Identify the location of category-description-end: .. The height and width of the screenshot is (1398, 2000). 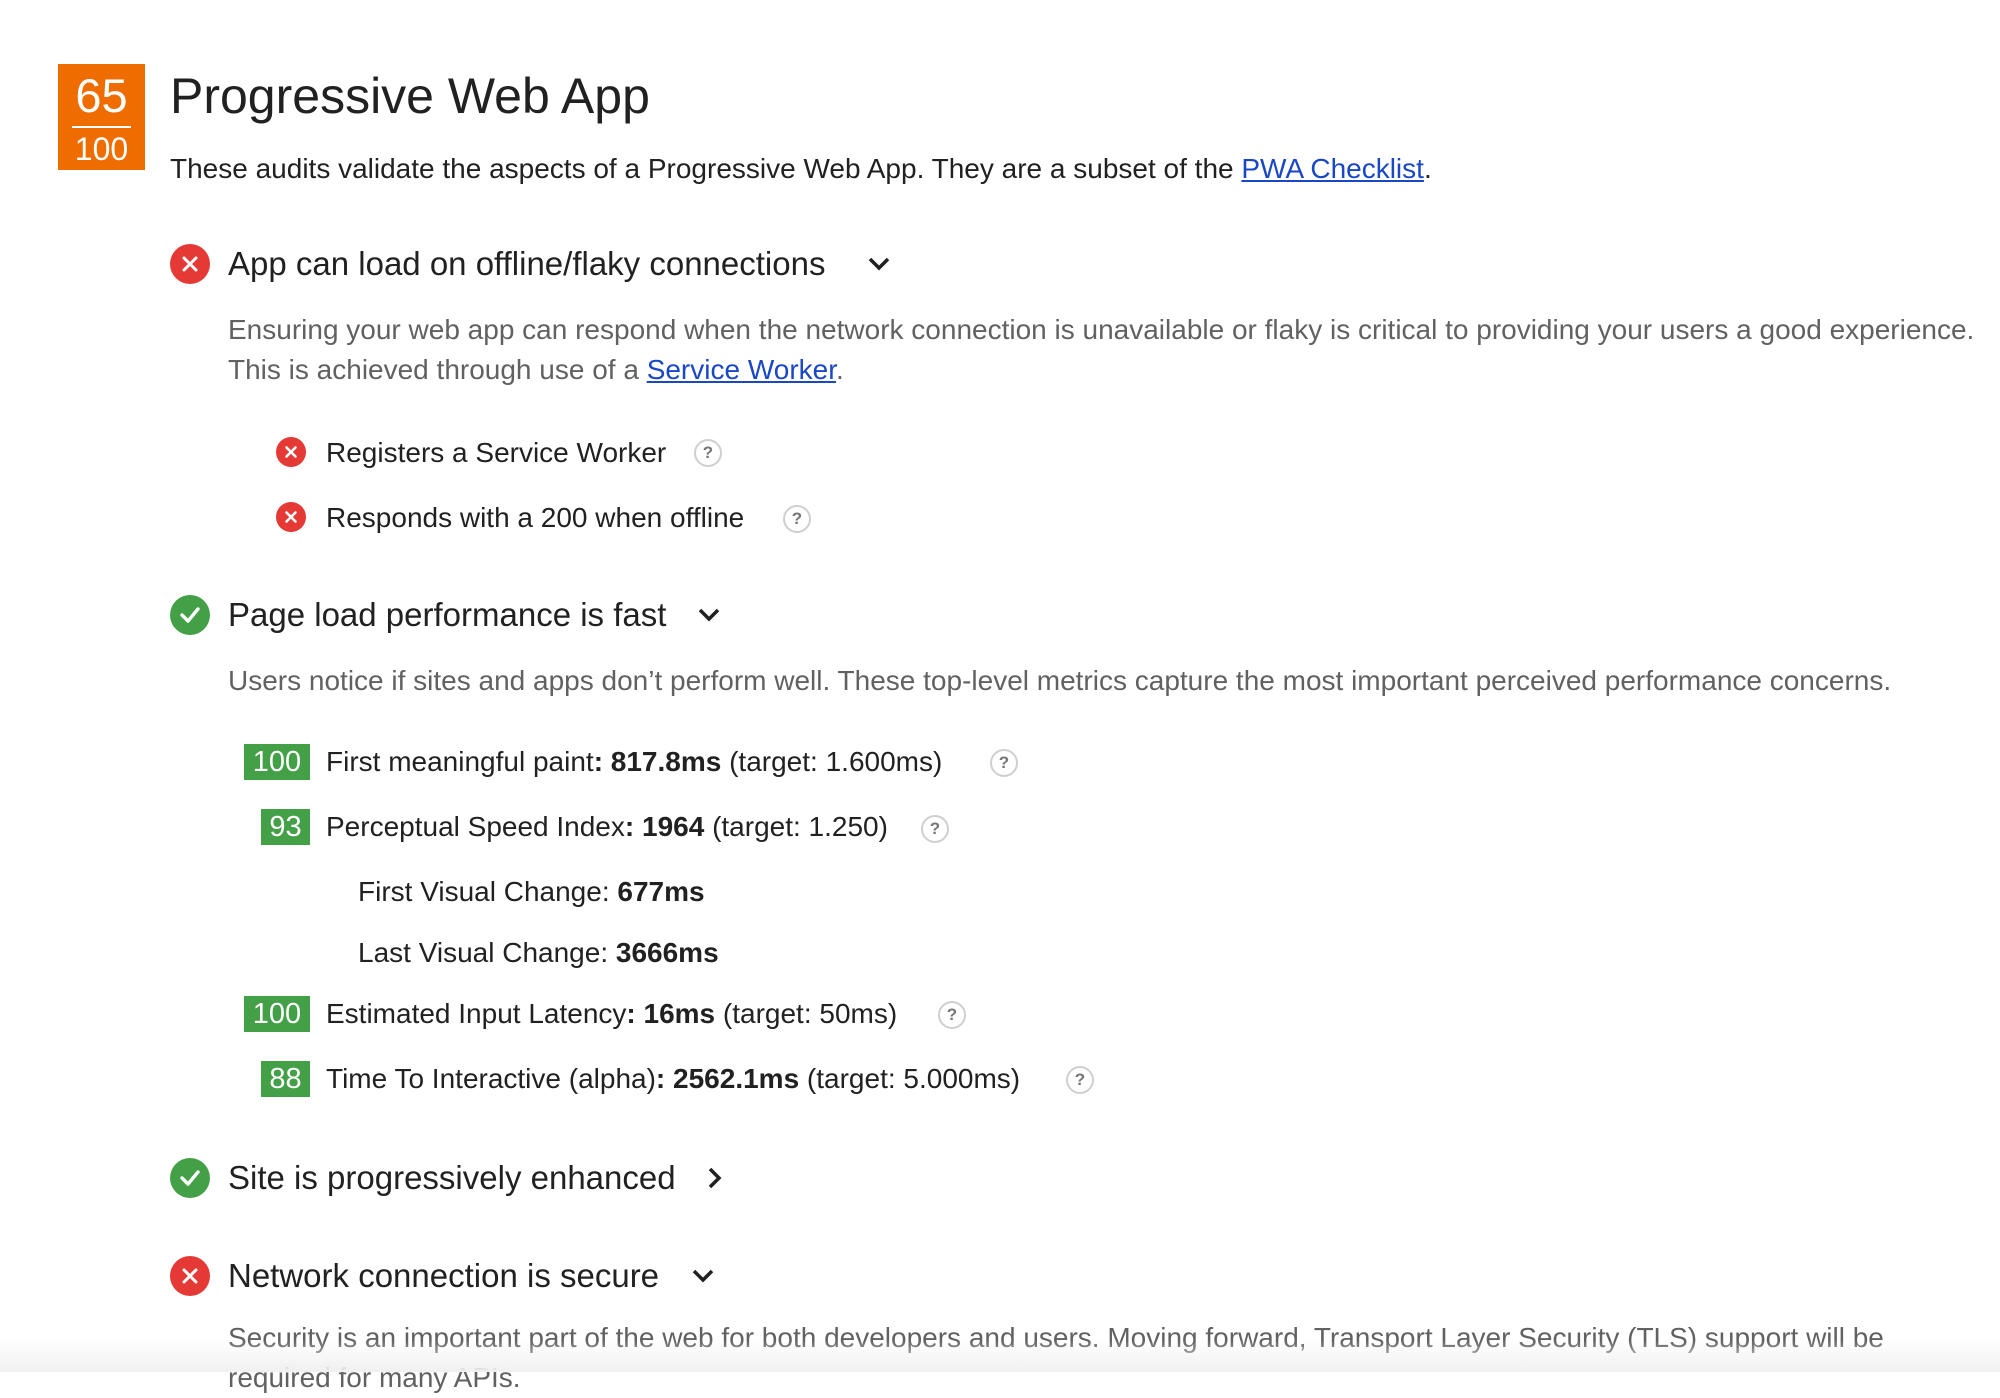
(1427, 168).